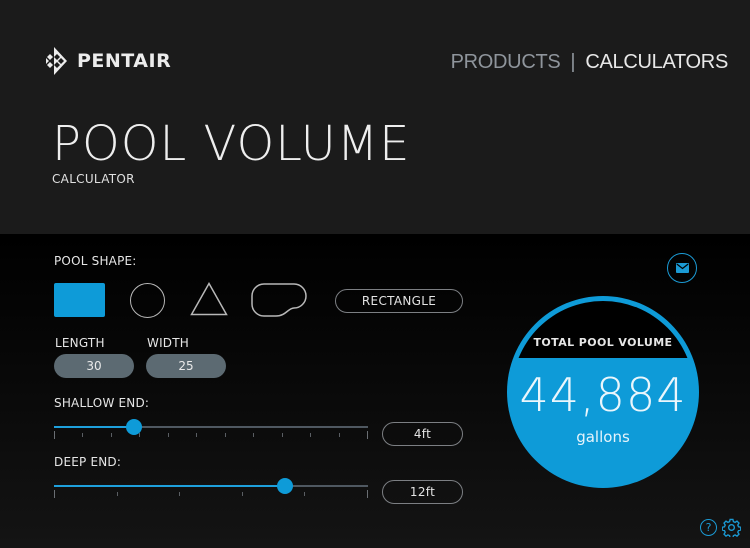 The image size is (750, 548). Describe the element at coordinates (279, 300) in the screenshot. I see `kidney-shape-button` at that location.